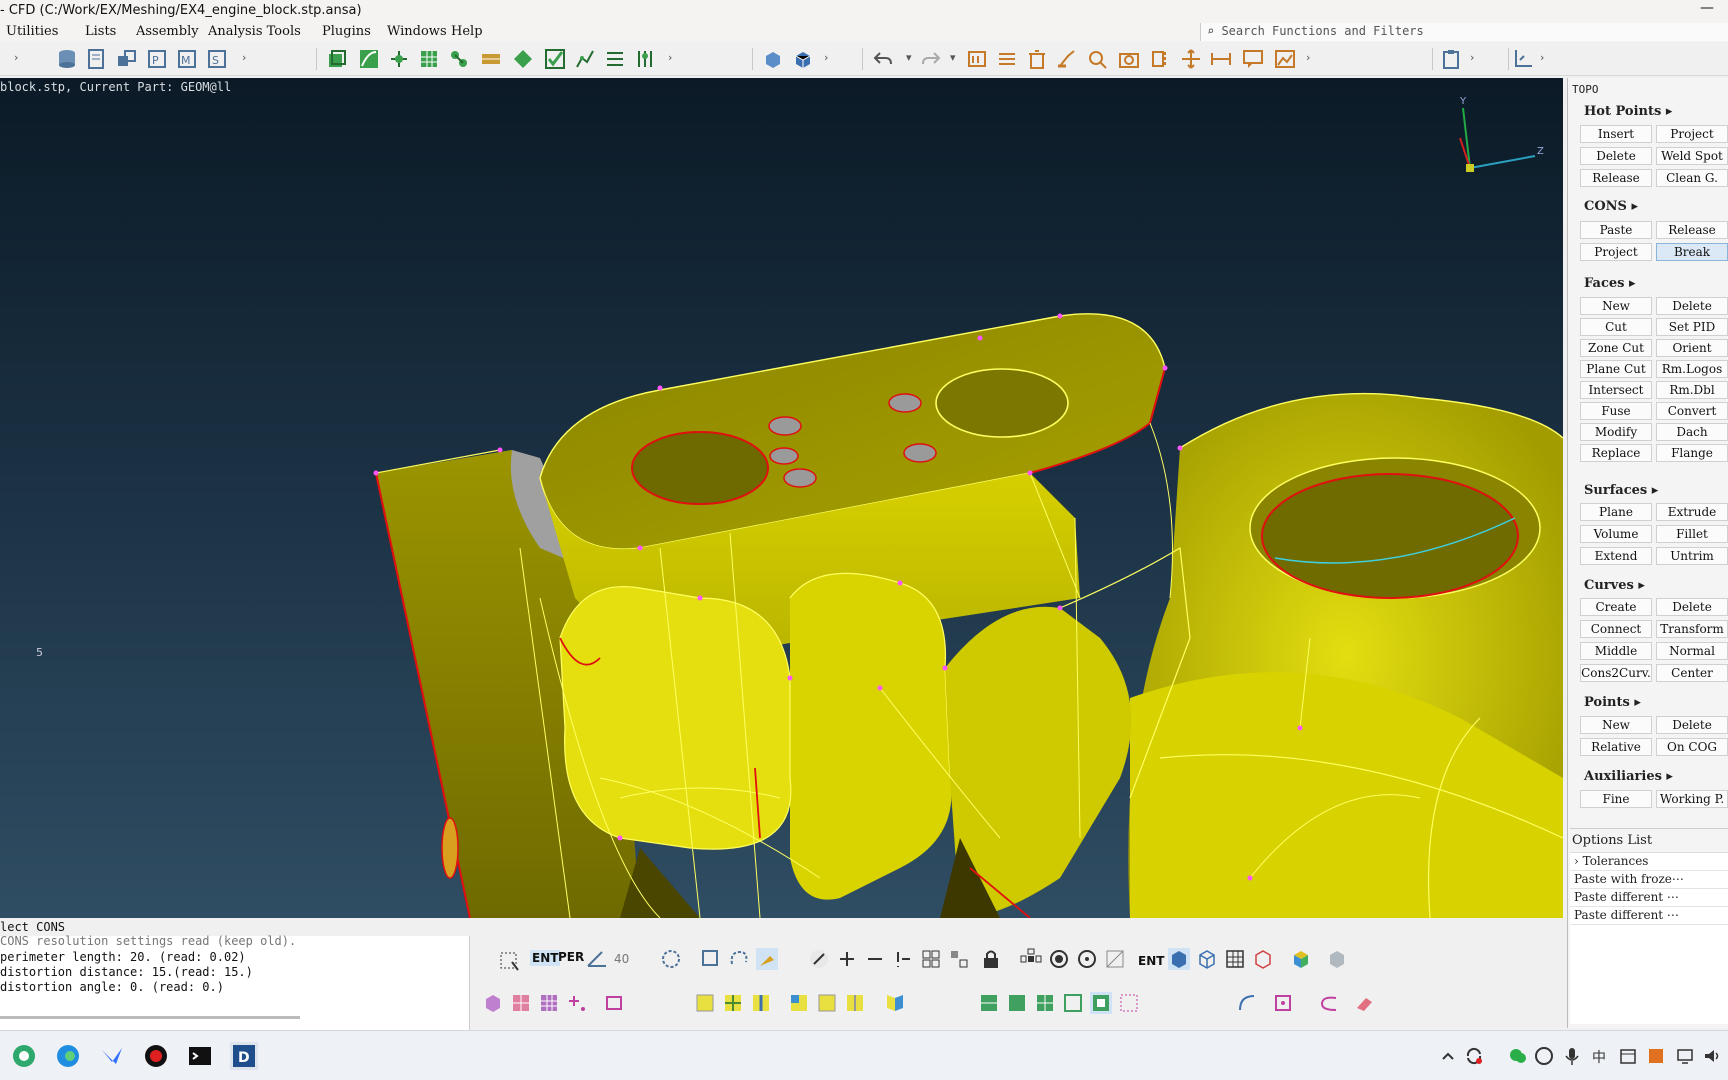 This screenshot has height=1080, width=1728. Describe the element at coordinates (467, 31) in the screenshot. I see `menu-help: Help` at that location.